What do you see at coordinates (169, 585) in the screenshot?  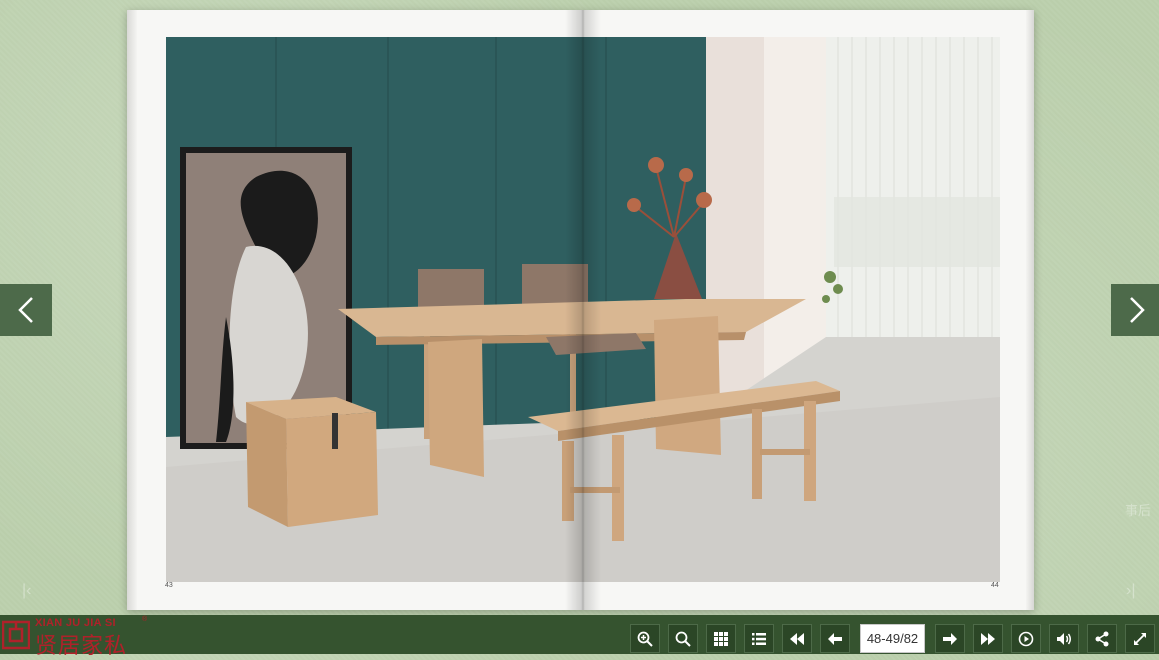 I see `page-number-left: 43` at bounding box center [169, 585].